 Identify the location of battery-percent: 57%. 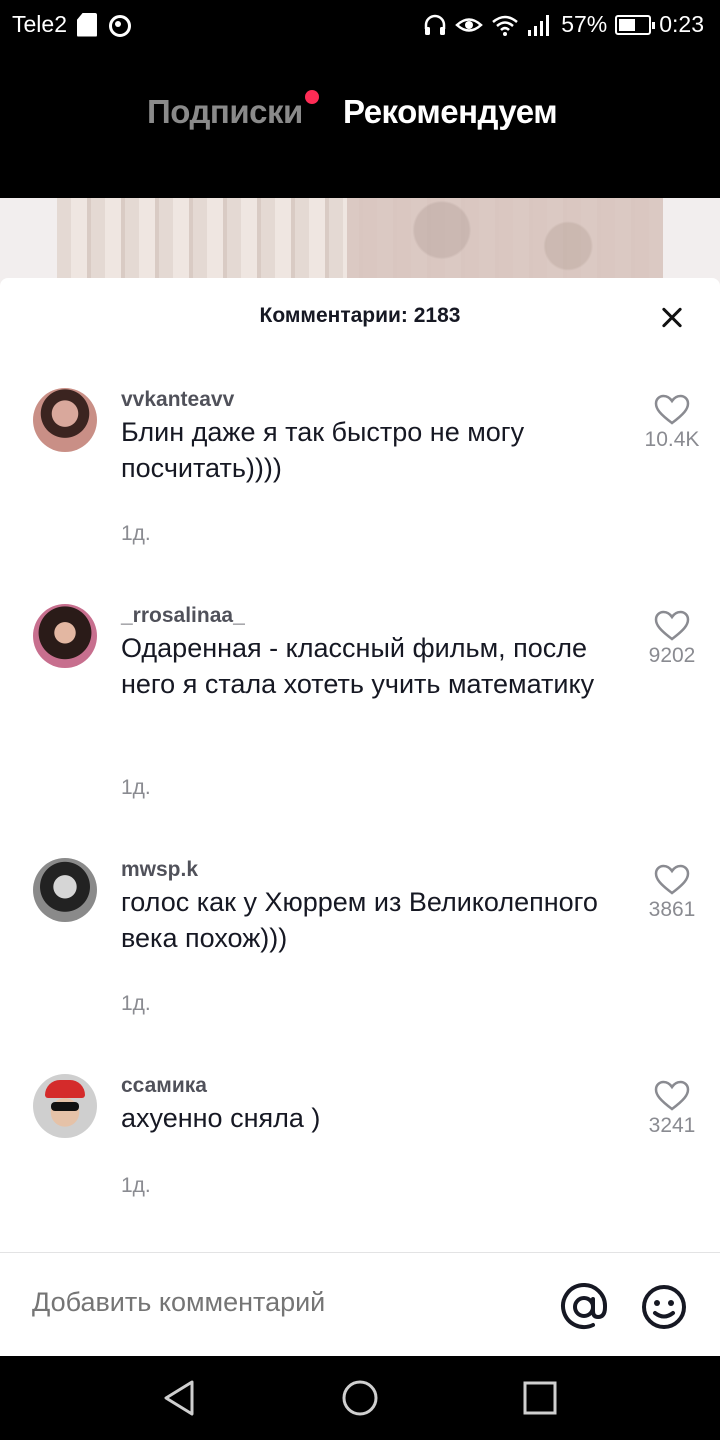
(584, 24).